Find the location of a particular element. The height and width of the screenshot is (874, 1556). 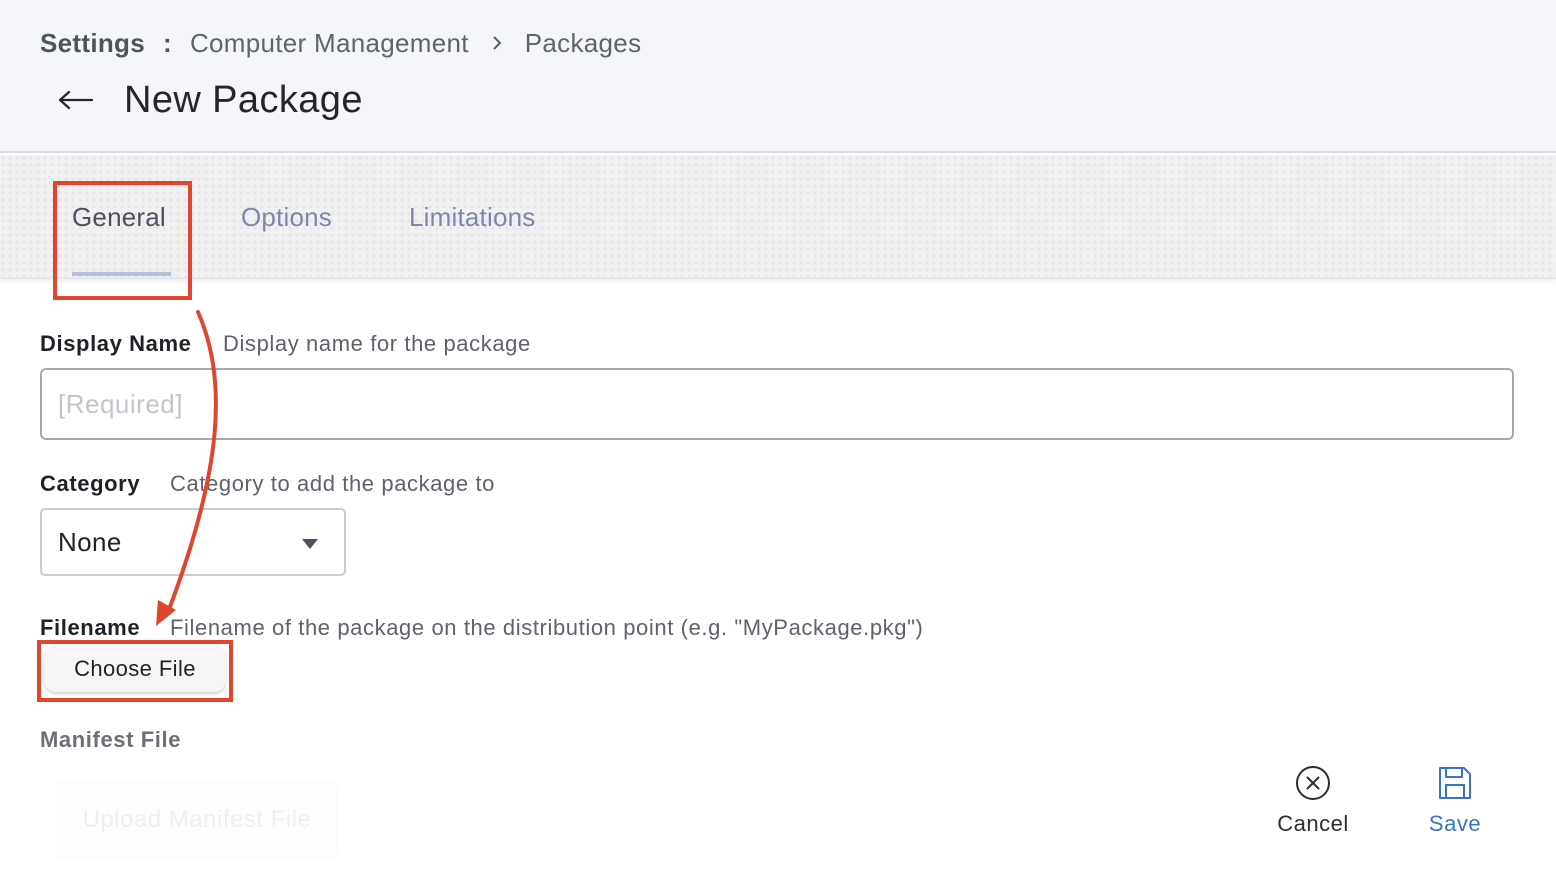

category-selected-value: None is located at coordinates (90, 541).